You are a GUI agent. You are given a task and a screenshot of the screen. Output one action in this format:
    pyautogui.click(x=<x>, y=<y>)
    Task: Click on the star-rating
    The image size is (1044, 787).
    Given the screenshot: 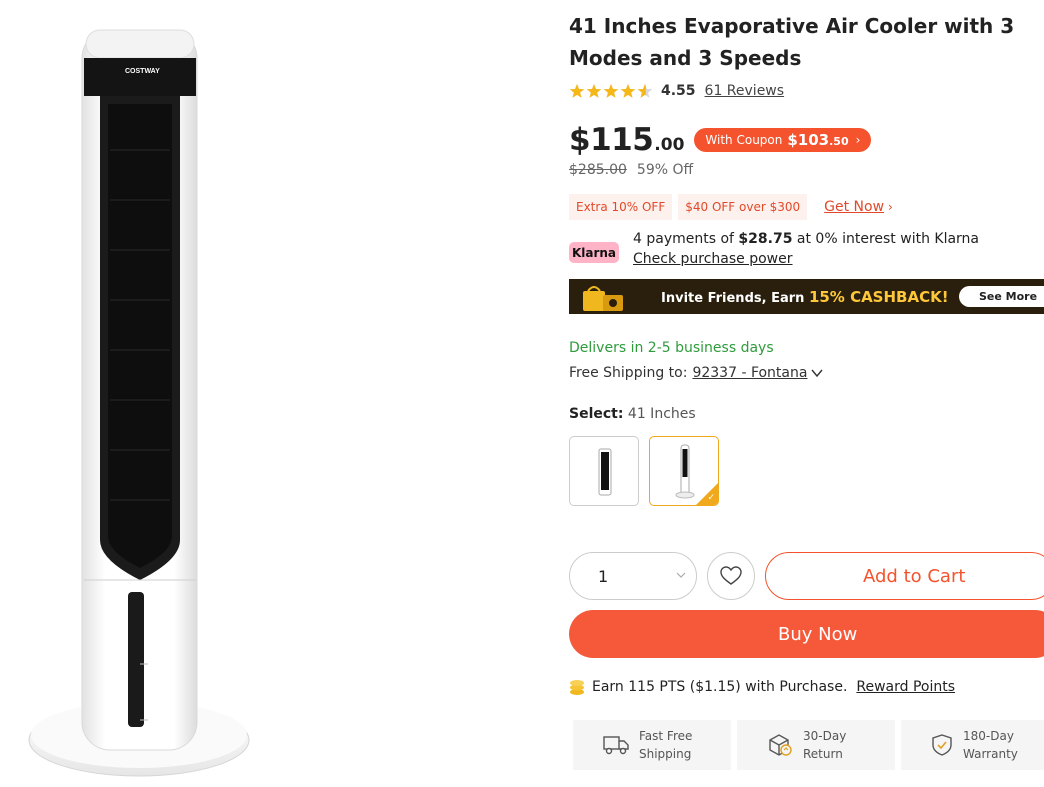 What is the action you would take?
    pyautogui.click(x=611, y=91)
    